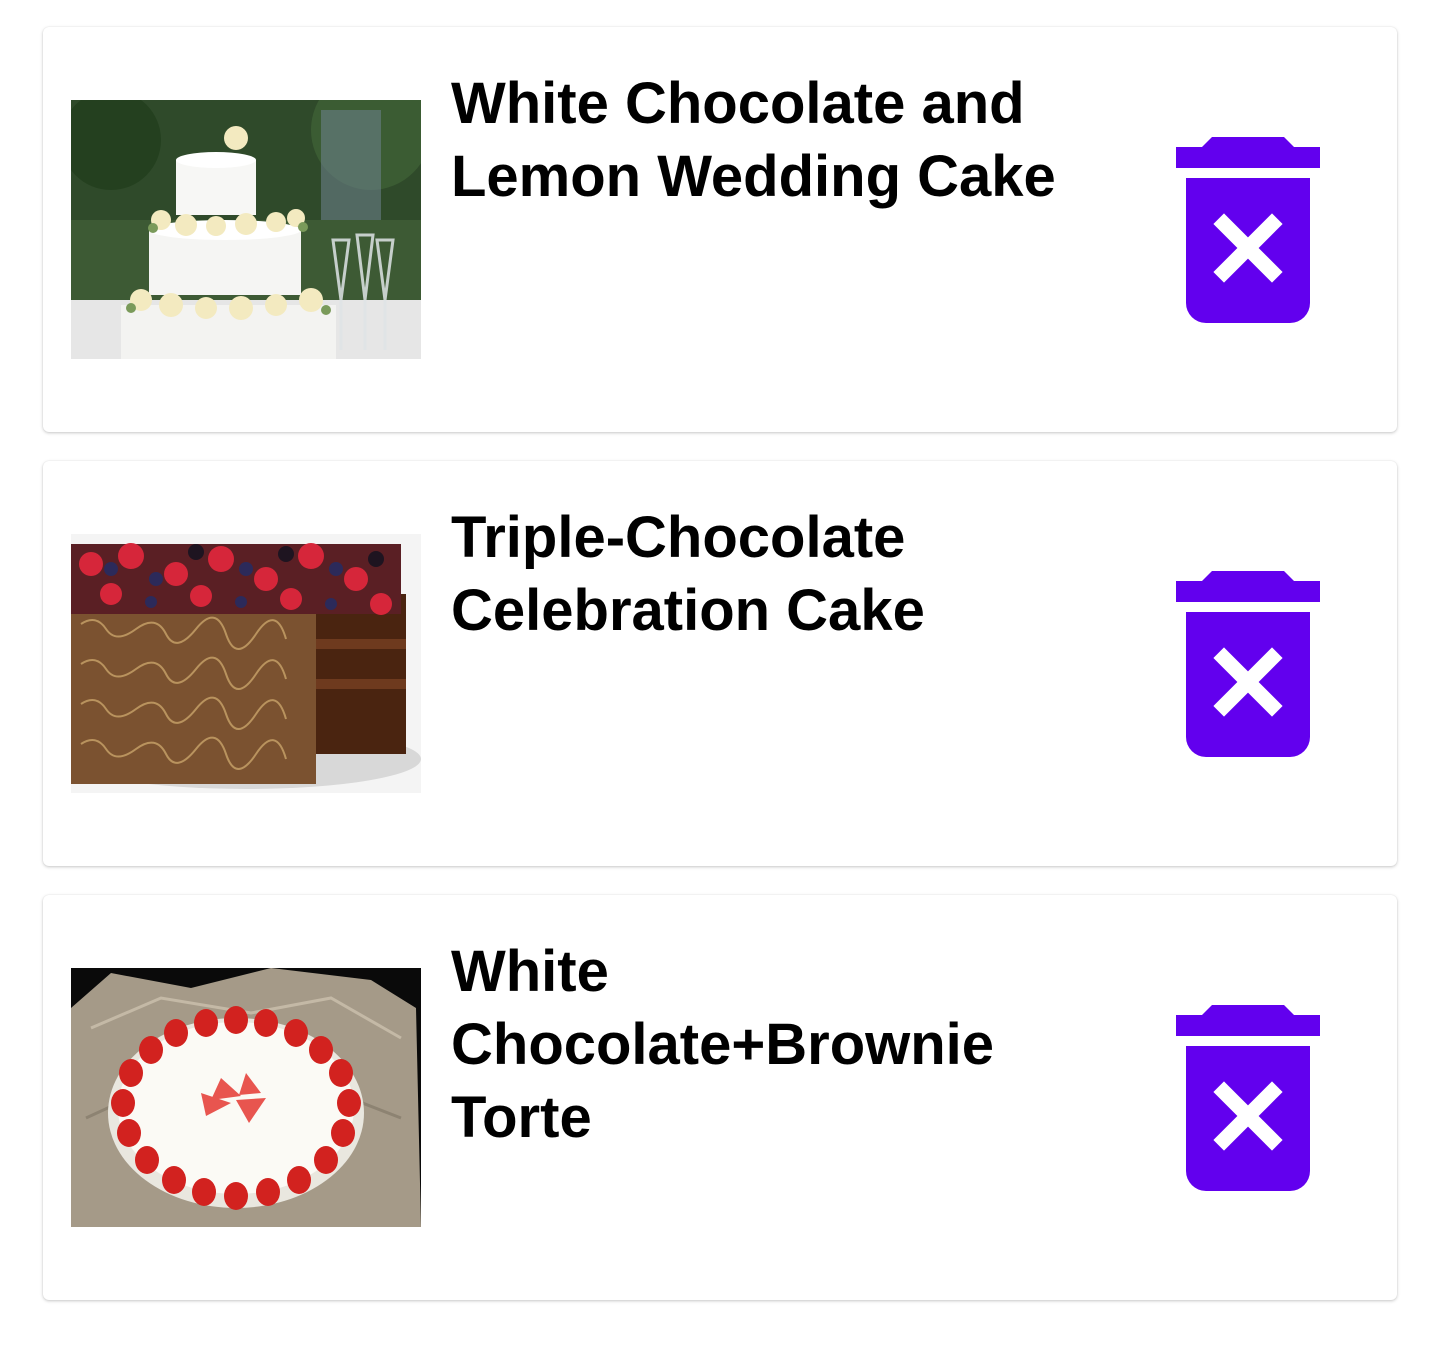  I want to click on recipe-title: White Chocolate+Brownie Torte, so click(723, 1044).